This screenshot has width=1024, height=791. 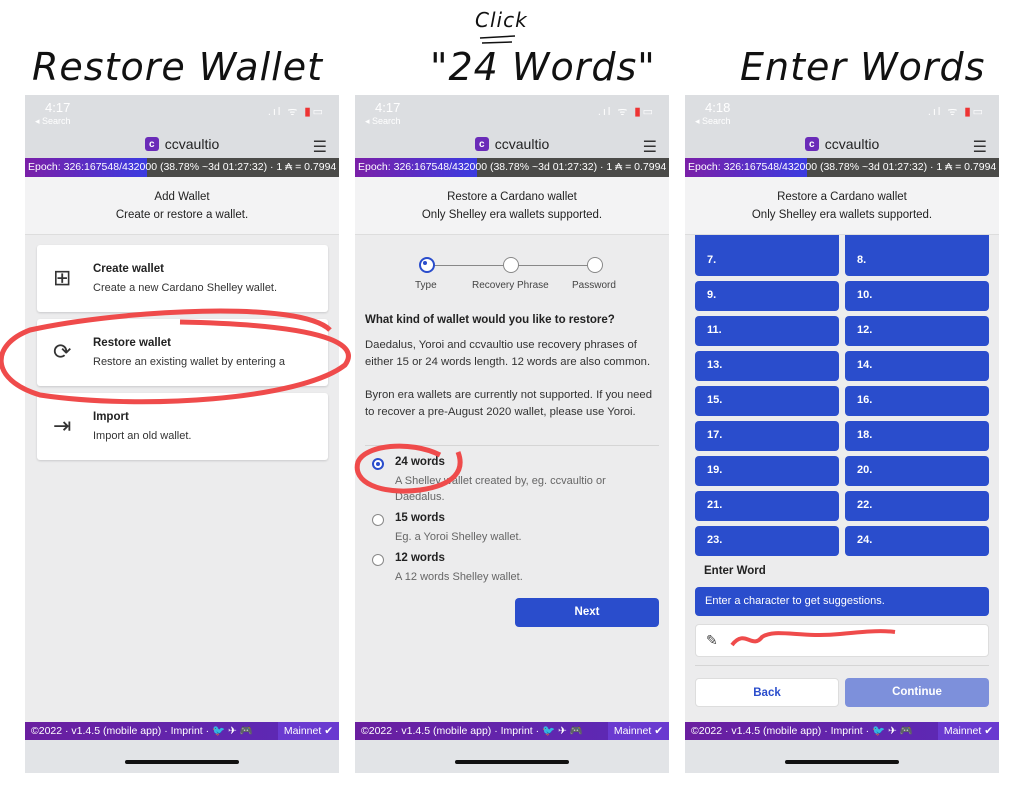 I want to click on page-header: Add Wallet Create or restore a wallet., so click(x=182, y=206).